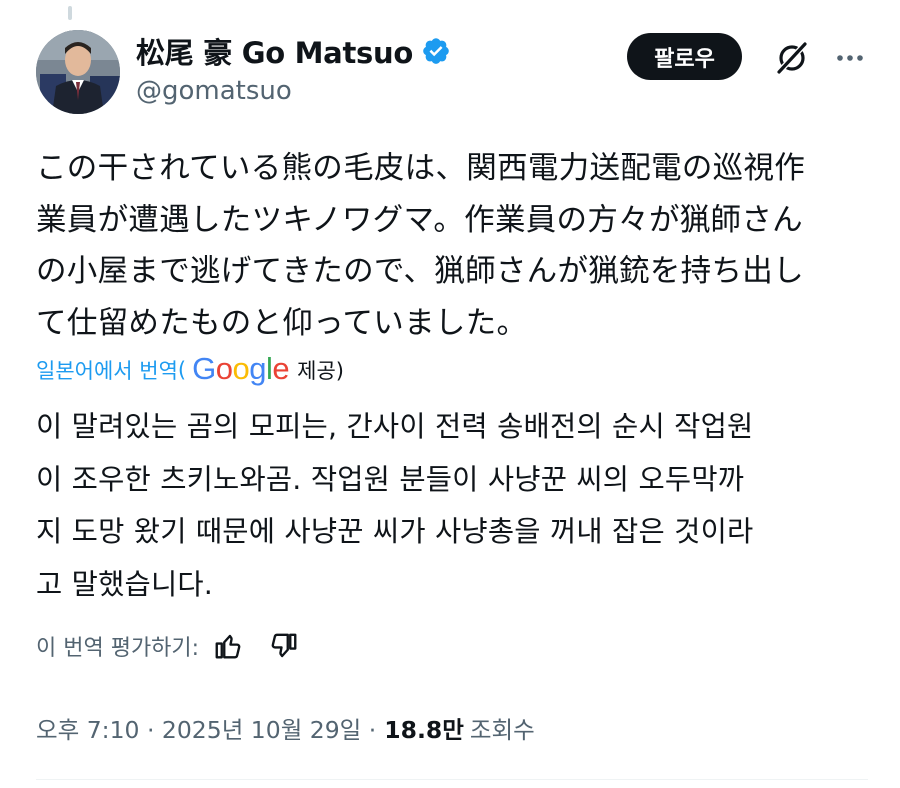 The height and width of the screenshot is (788, 900). I want to click on thumbs-up-icon, so click(228, 646).